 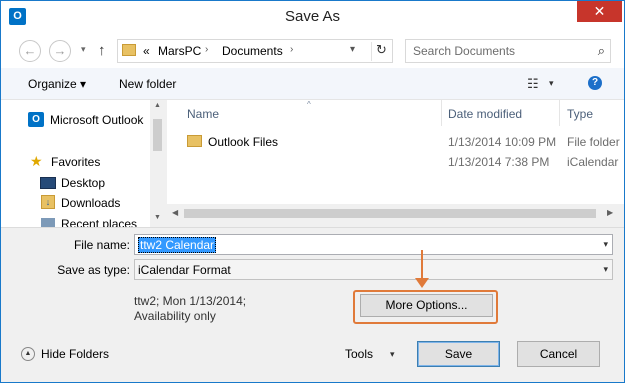 I want to click on downloads-icon: ↓, so click(x=48, y=202).